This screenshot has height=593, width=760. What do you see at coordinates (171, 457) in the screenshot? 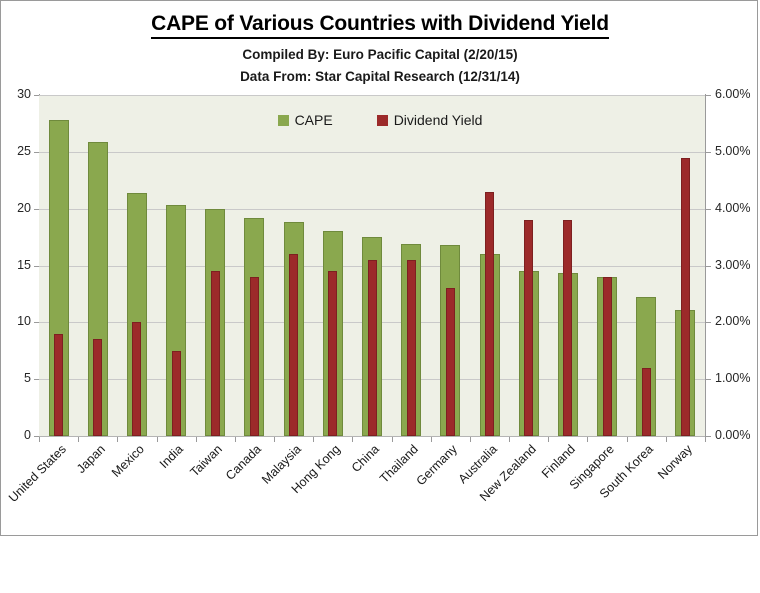
I see `x-axis-label-india: India` at bounding box center [171, 457].